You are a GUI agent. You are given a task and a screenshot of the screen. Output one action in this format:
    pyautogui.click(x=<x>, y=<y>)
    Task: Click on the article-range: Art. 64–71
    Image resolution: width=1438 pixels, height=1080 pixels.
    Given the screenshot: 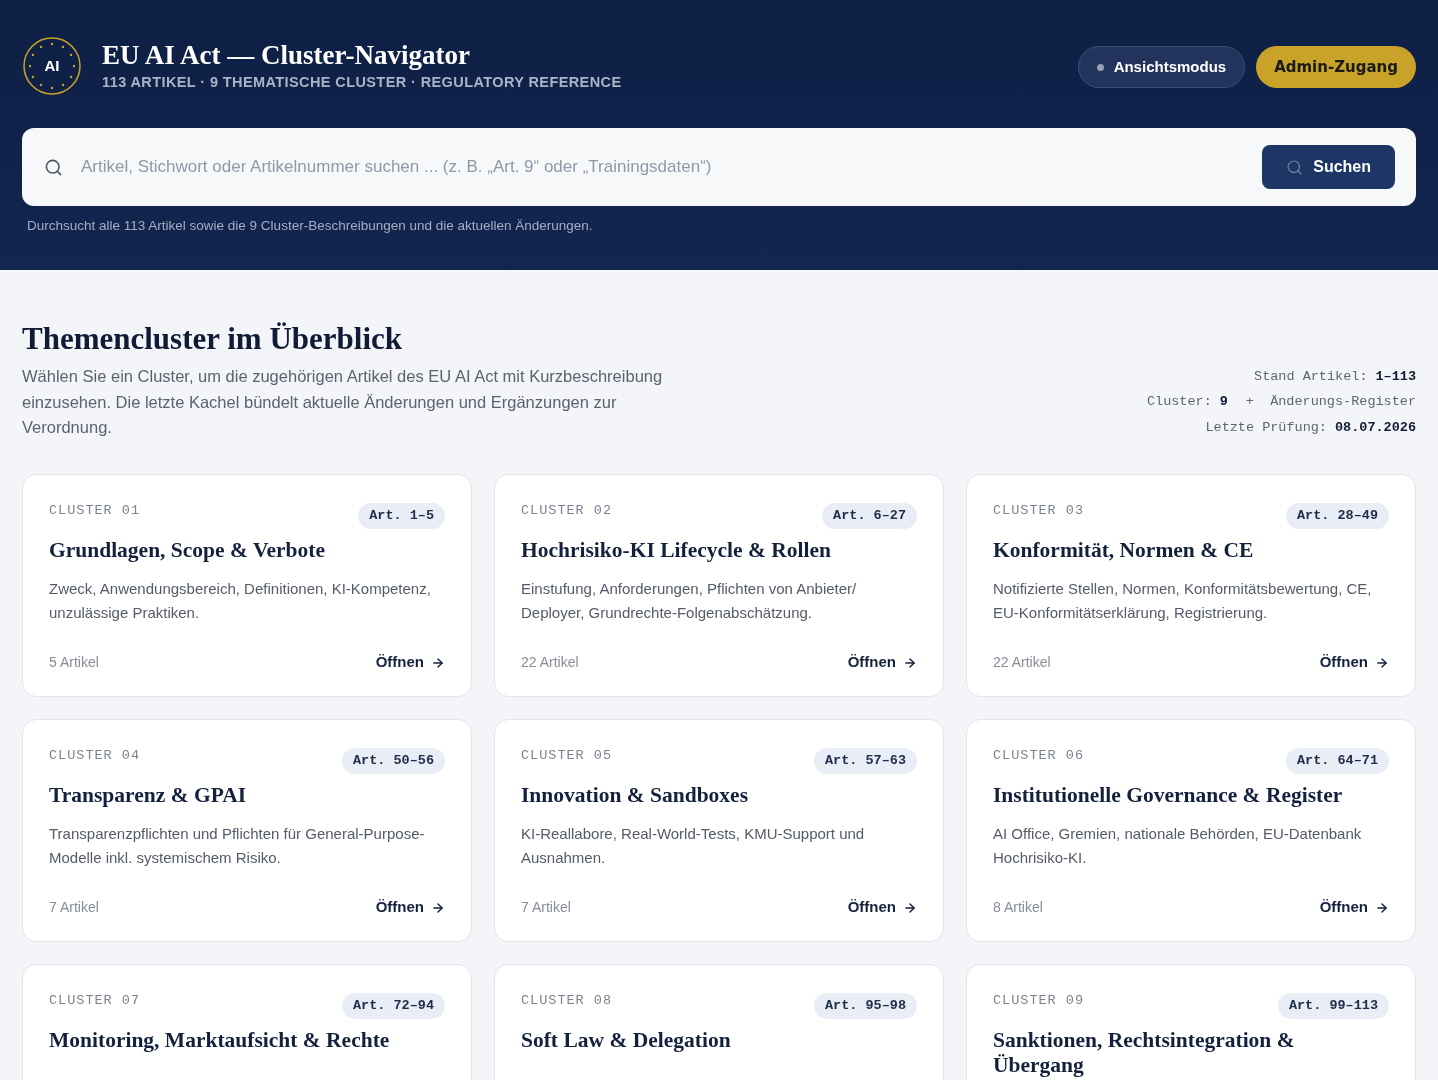 What is the action you would take?
    pyautogui.click(x=1337, y=760)
    